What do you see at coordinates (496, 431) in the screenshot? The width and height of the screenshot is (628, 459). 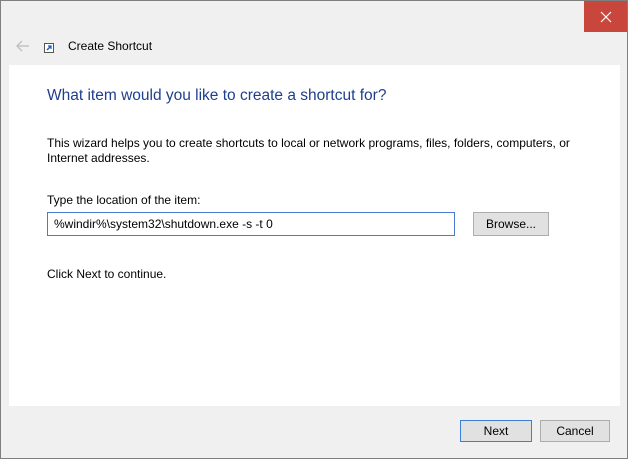 I see `next-button: Next` at bounding box center [496, 431].